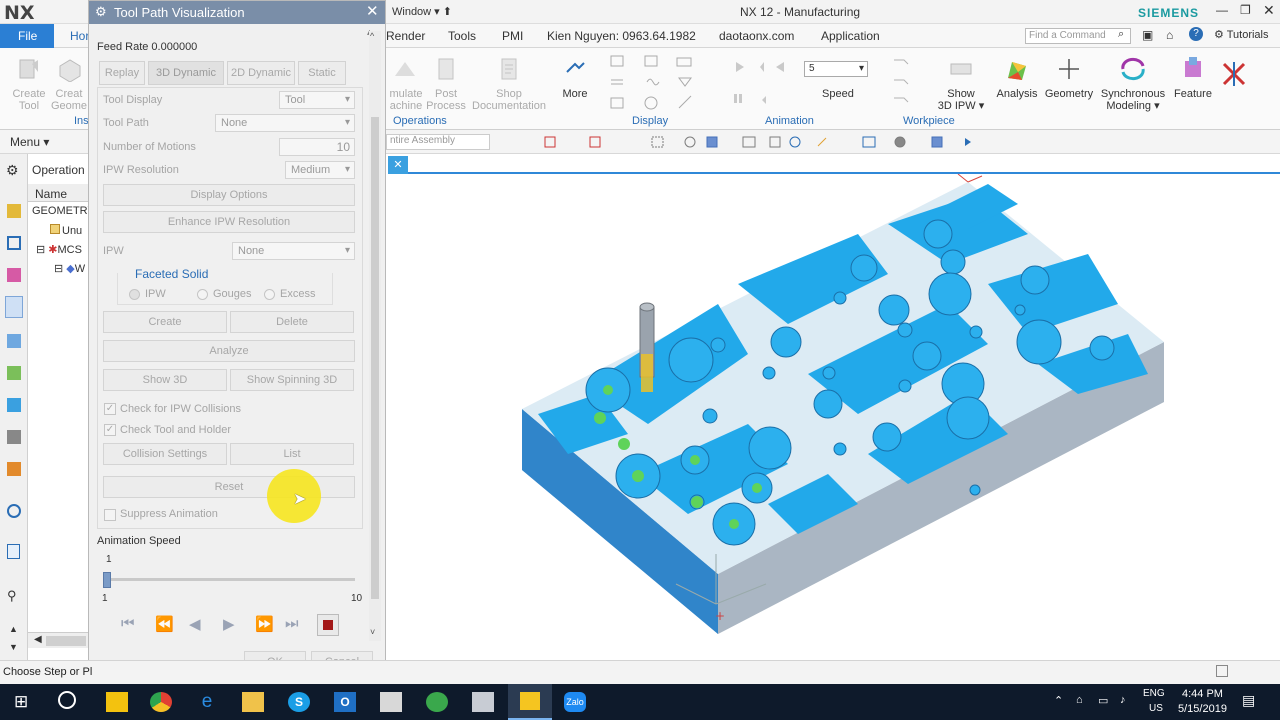 The image size is (1280, 720). What do you see at coordinates (750, 142) in the screenshot?
I see `toolbar-icon-strip` at bounding box center [750, 142].